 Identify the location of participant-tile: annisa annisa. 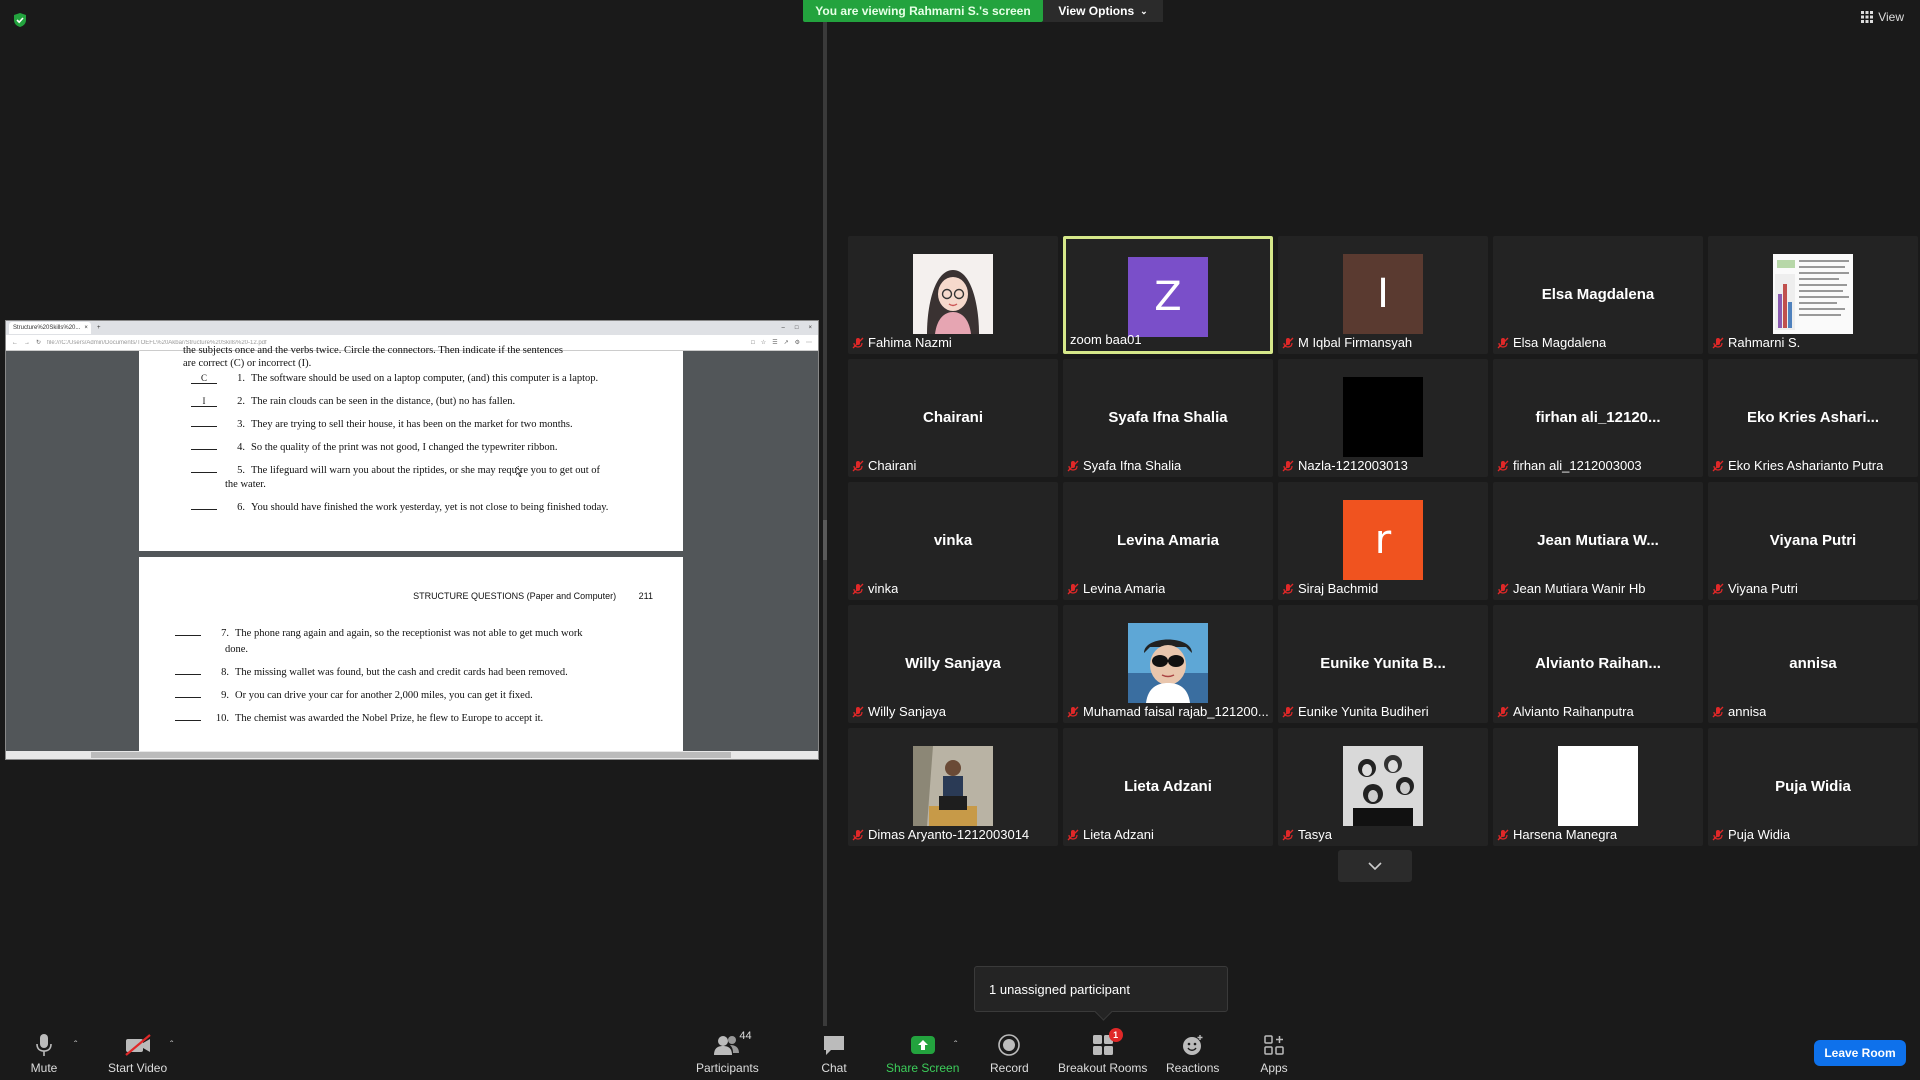
(1813, 664).